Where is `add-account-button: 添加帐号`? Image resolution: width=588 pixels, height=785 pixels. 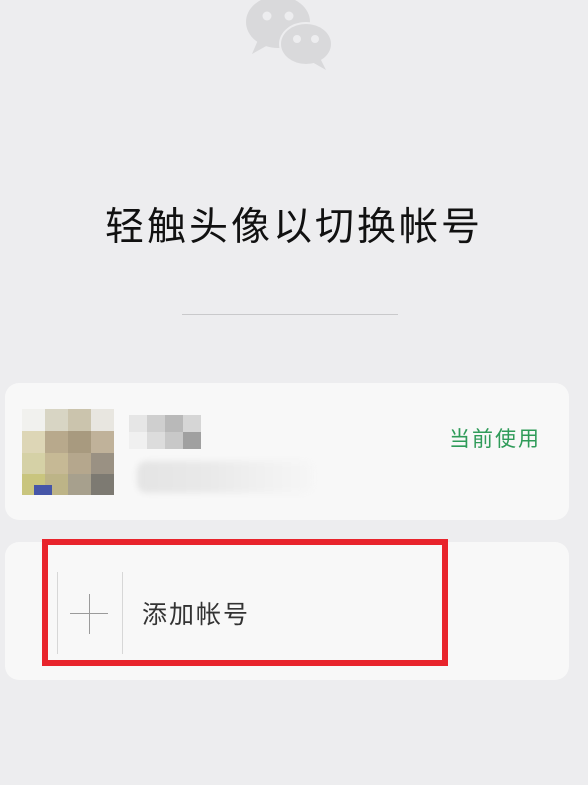
add-account-button: 添加帐号 is located at coordinates (244, 618).